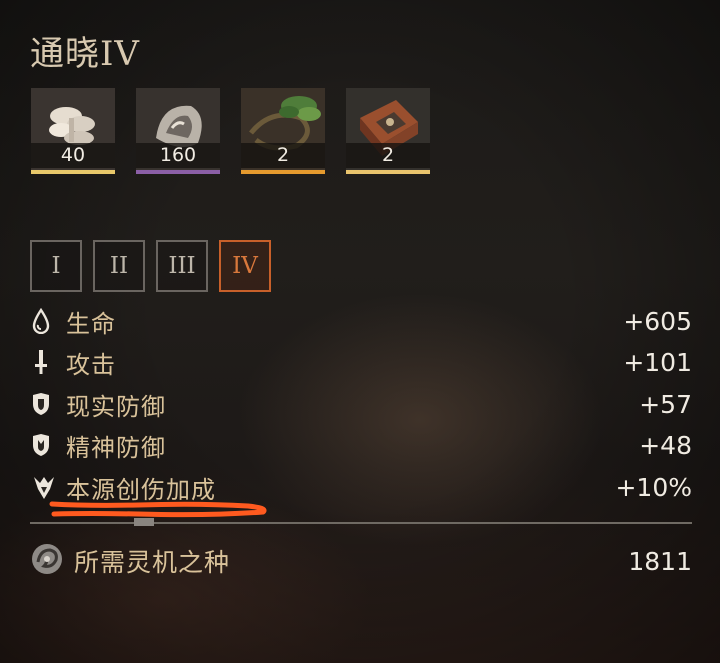  Describe the element at coordinates (45, 362) in the screenshot. I see `sword-icon` at that location.